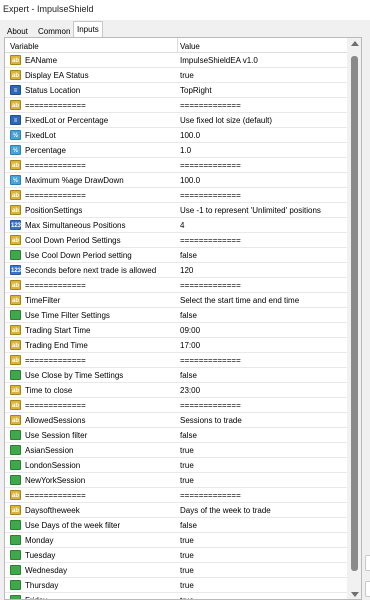  I want to click on table-row: Use Cool Down Period setting false, so click(176, 255).